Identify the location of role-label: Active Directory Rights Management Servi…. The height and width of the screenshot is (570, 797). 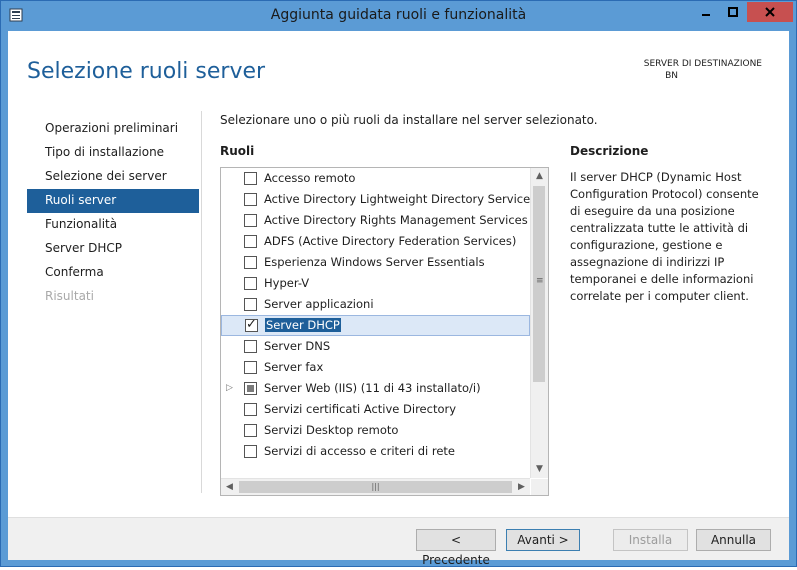
(396, 220).